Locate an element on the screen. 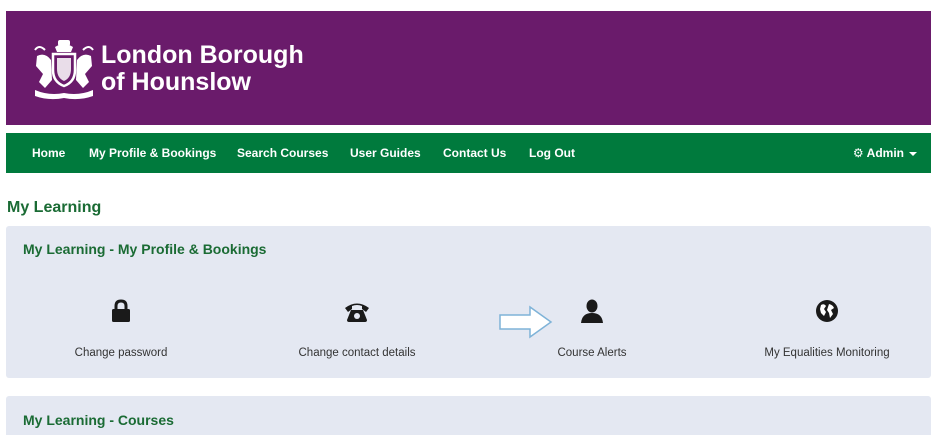  tile-my-equalities-monitoring: My Equalities Monitoring is located at coordinates (821, 333).